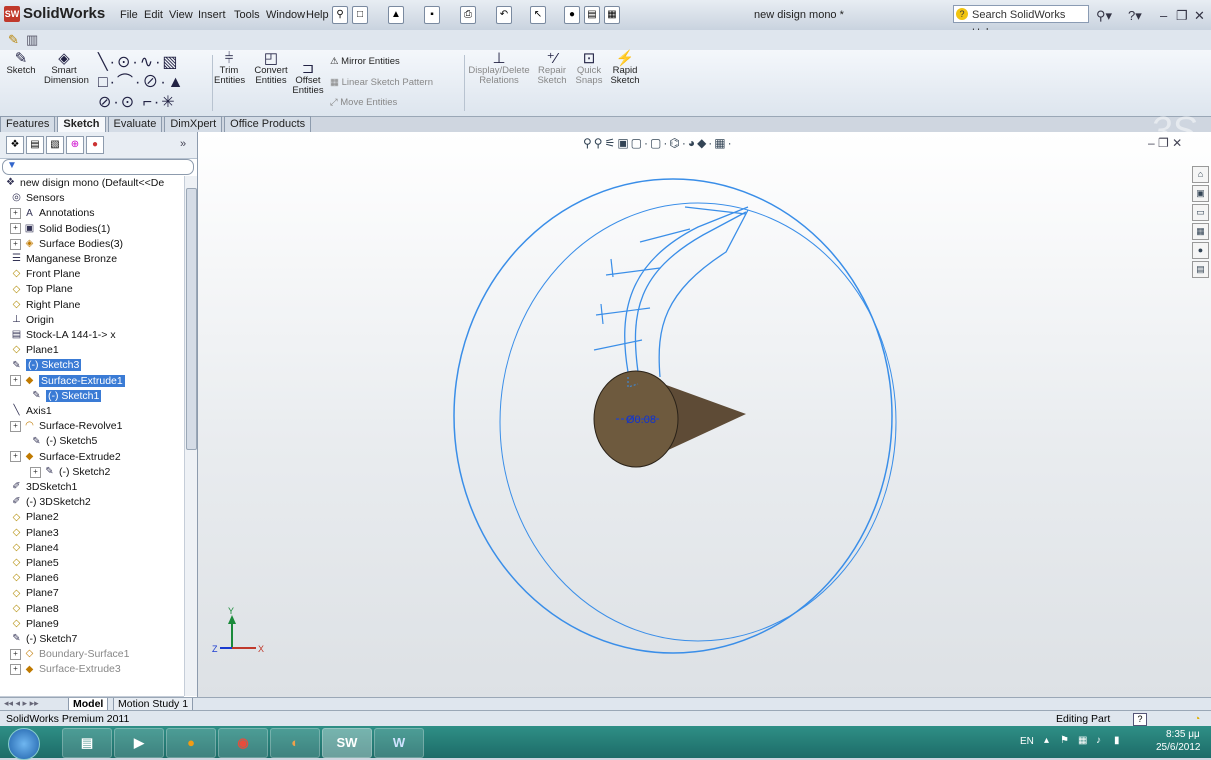 The height and width of the screenshot is (760, 1211). Describe the element at coordinates (60, 229) in the screenshot. I see `tree-item: + ▣ Solid Bodies(1)` at that location.